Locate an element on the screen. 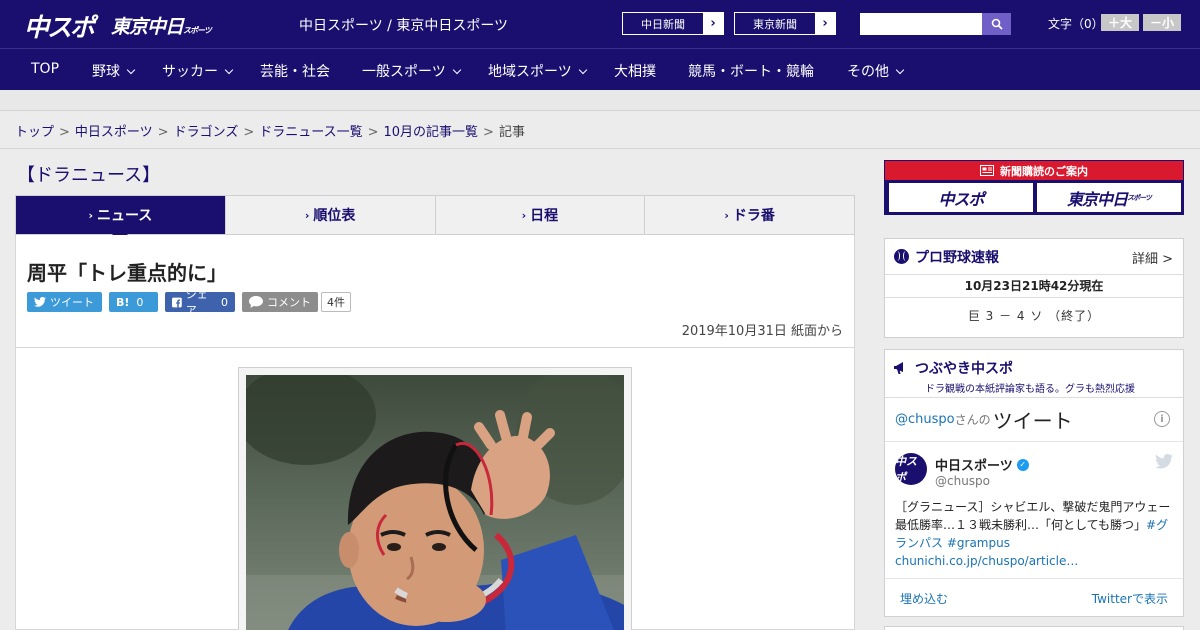 The height and width of the screenshot is (630, 1200). tweet-author: 中日スポーツ ✓ is located at coordinates (982, 464).